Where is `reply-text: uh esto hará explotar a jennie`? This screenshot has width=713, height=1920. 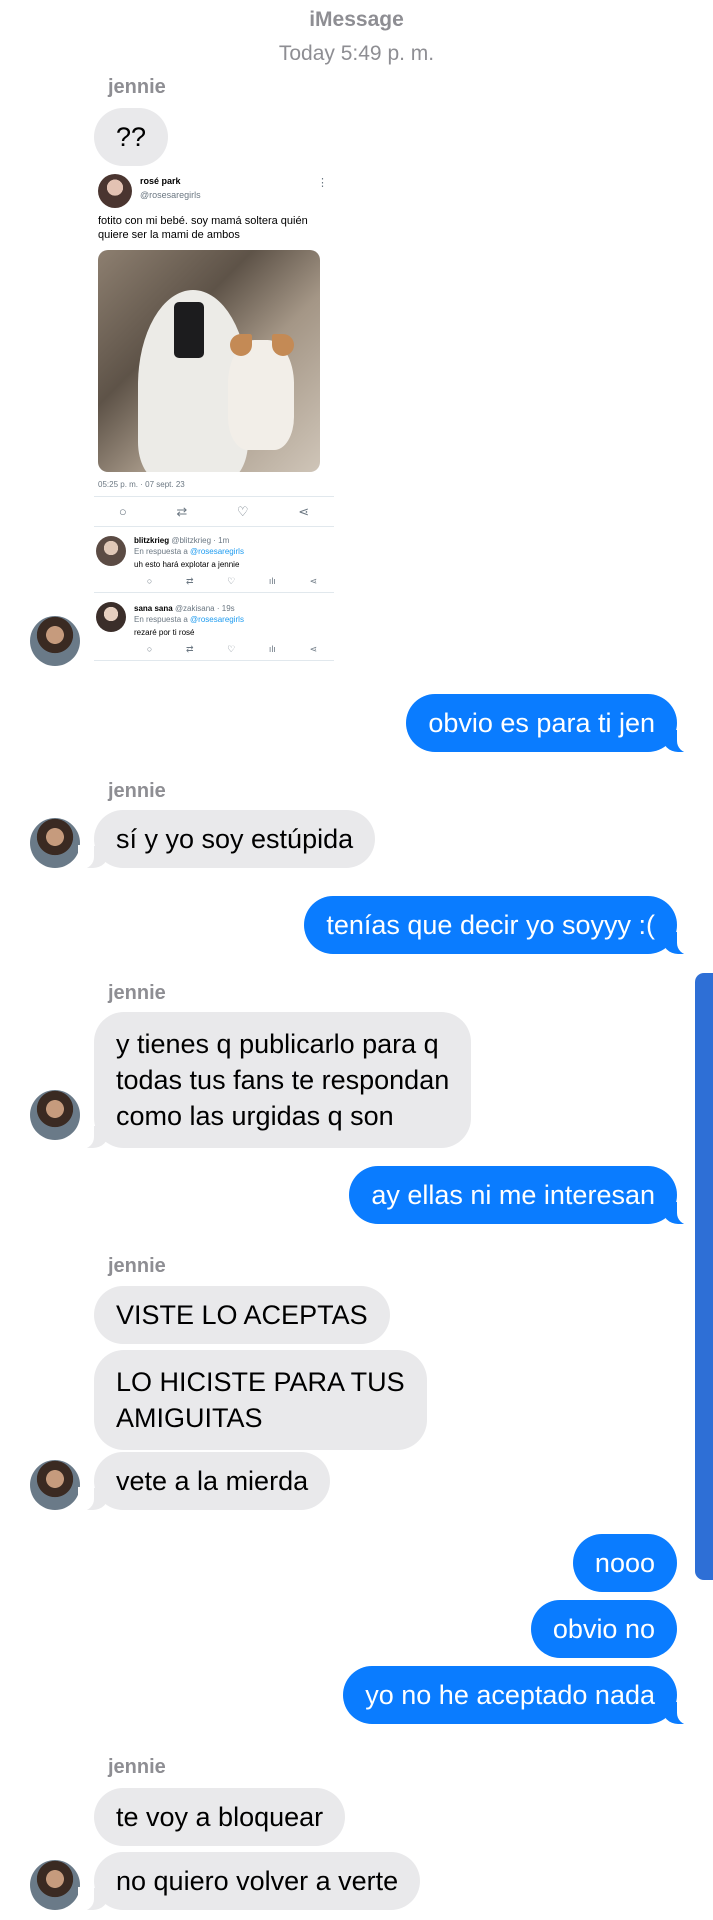 reply-text: uh esto hará explotar a jennie is located at coordinates (187, 564).